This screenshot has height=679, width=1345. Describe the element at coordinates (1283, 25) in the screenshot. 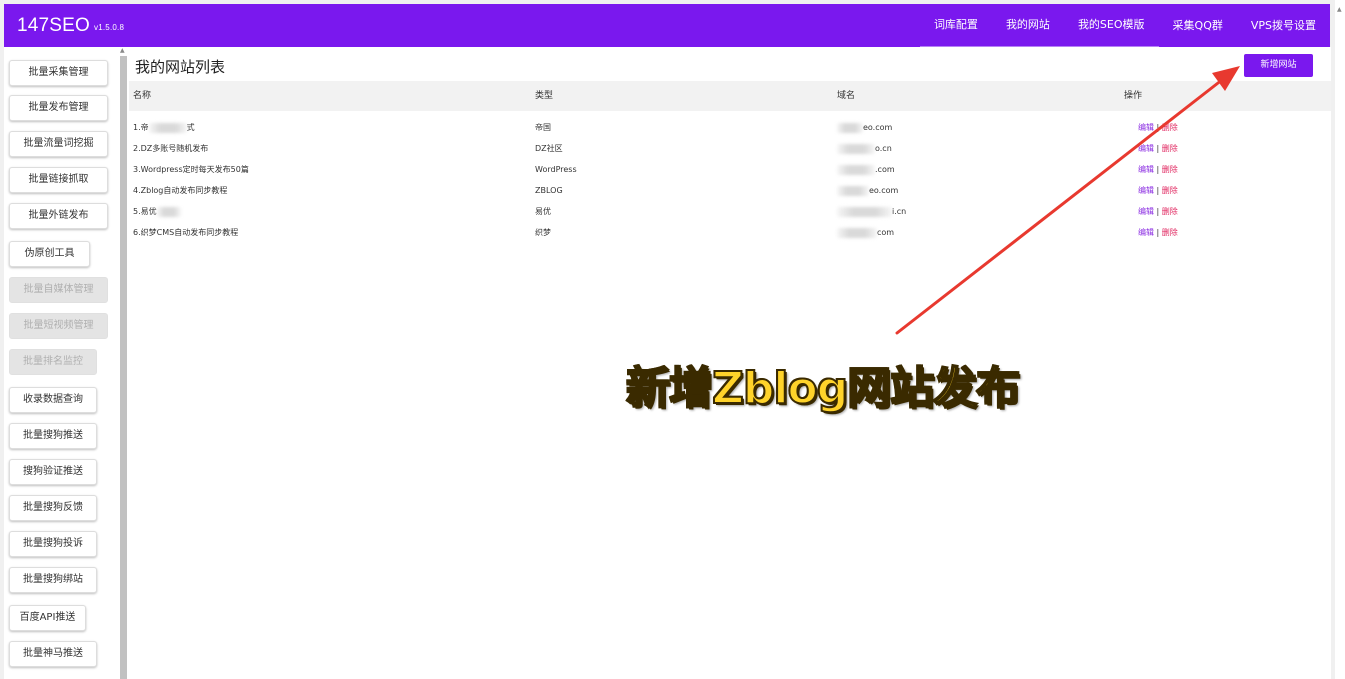

I see `nav-vps-dial: VPS拨号设置` at that location.